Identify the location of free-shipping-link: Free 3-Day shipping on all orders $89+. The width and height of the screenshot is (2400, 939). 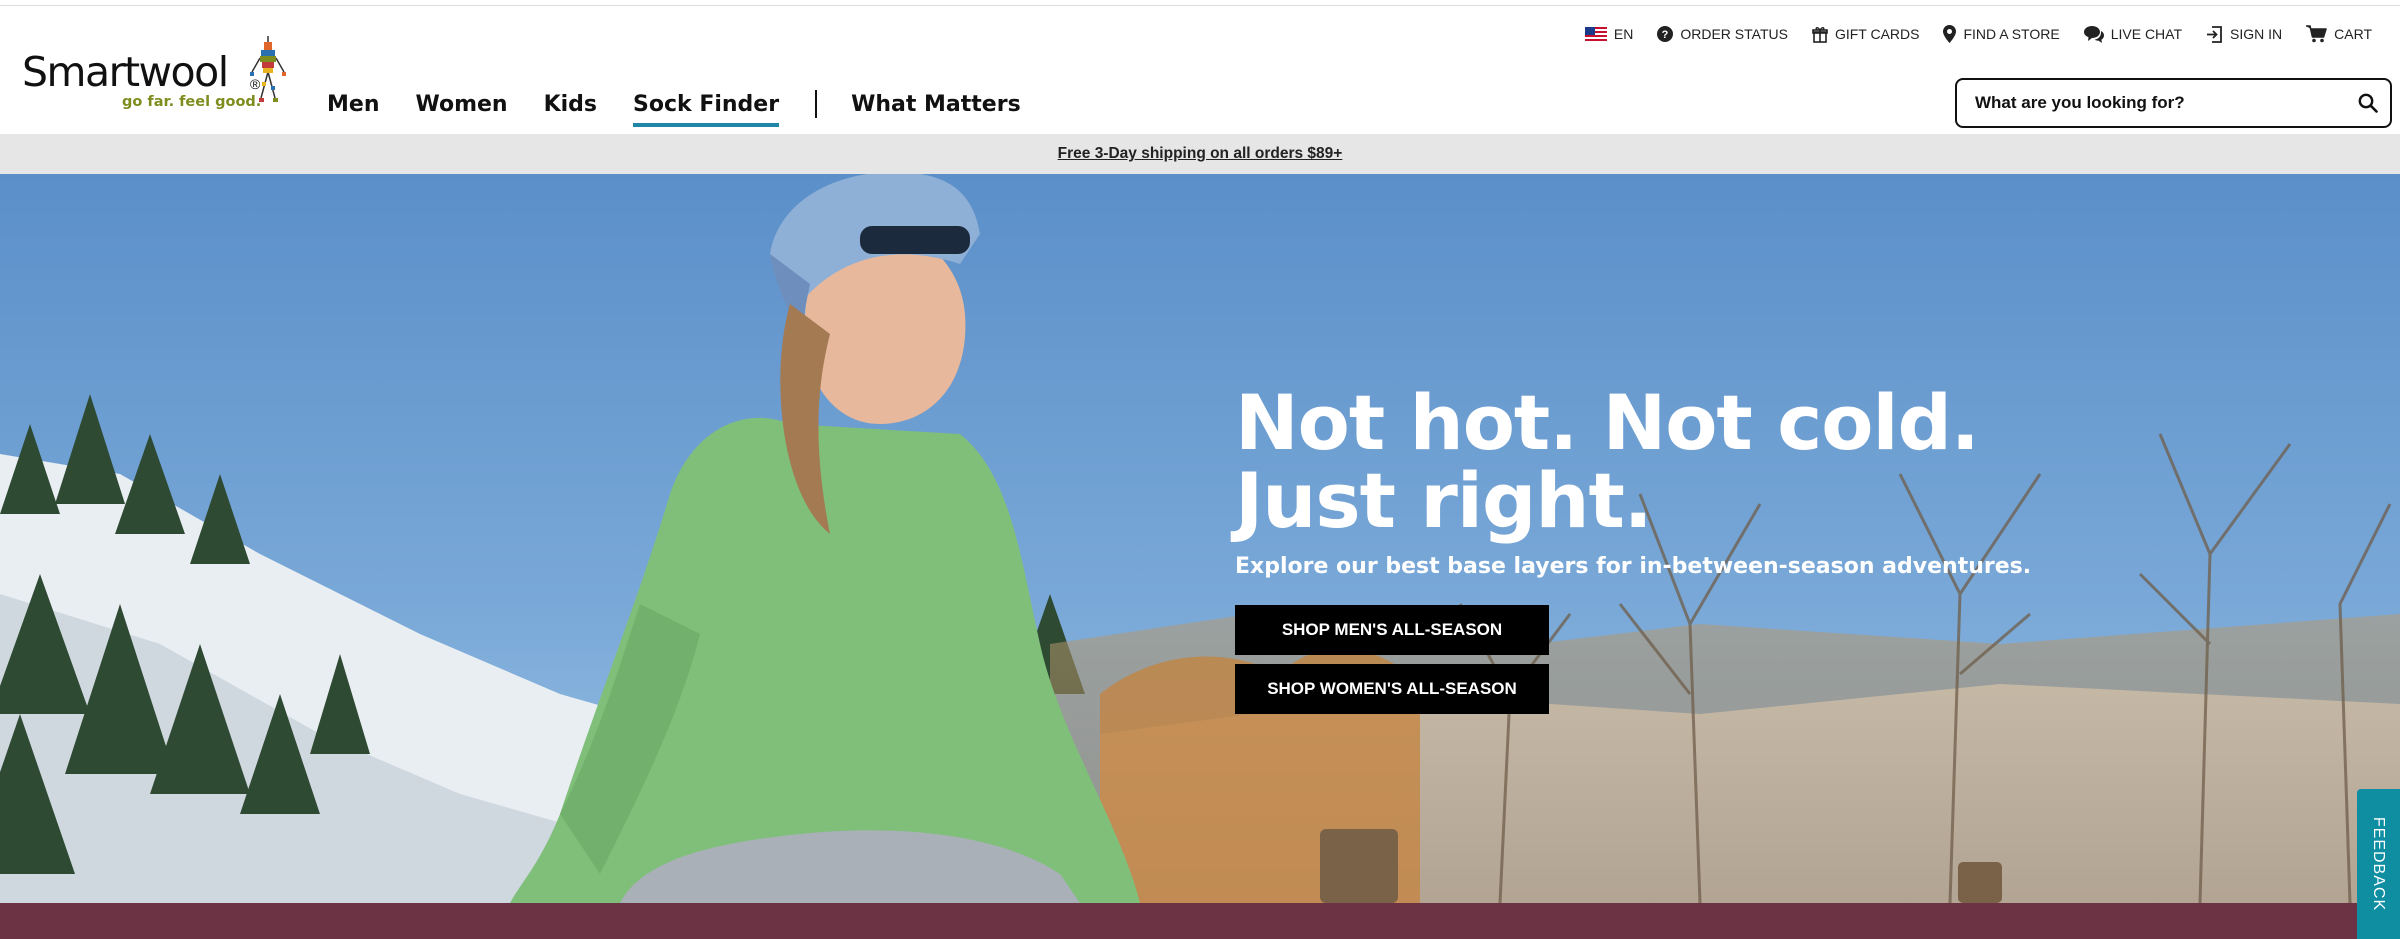
(1200, 154).